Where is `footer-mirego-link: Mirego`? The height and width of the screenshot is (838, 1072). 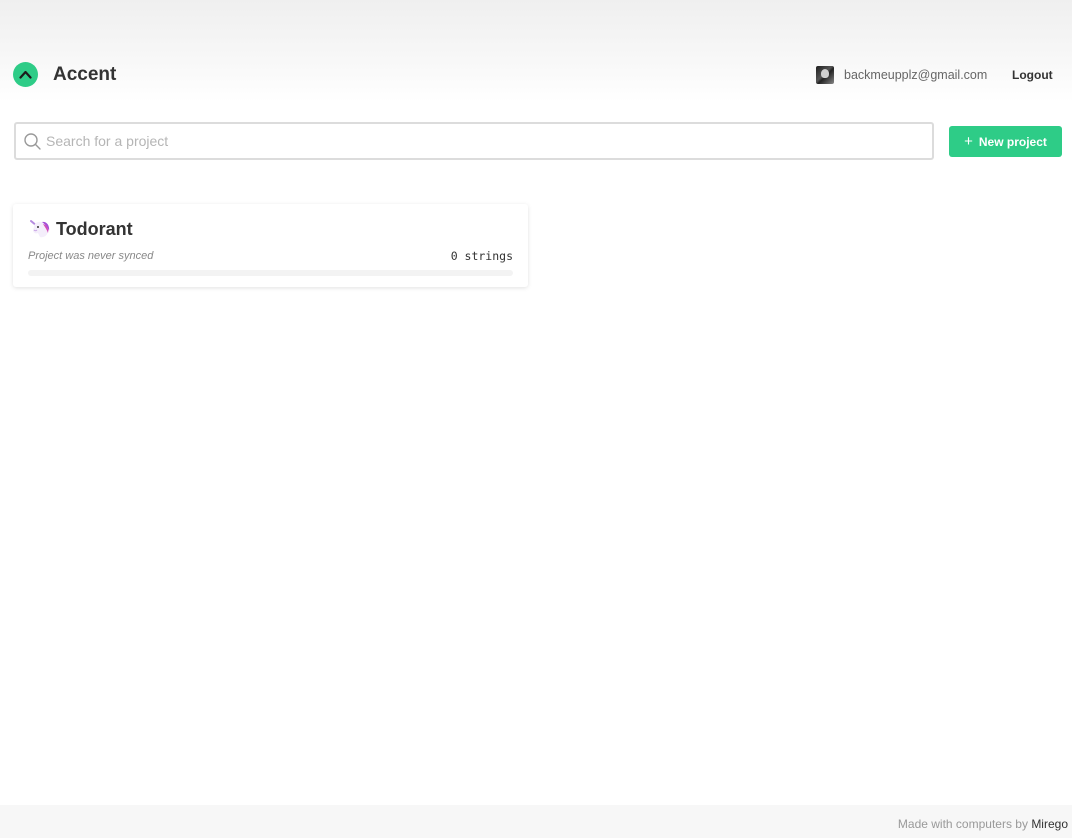 footer-mirego-link: Mirego is located at coordinates (1049, 824).